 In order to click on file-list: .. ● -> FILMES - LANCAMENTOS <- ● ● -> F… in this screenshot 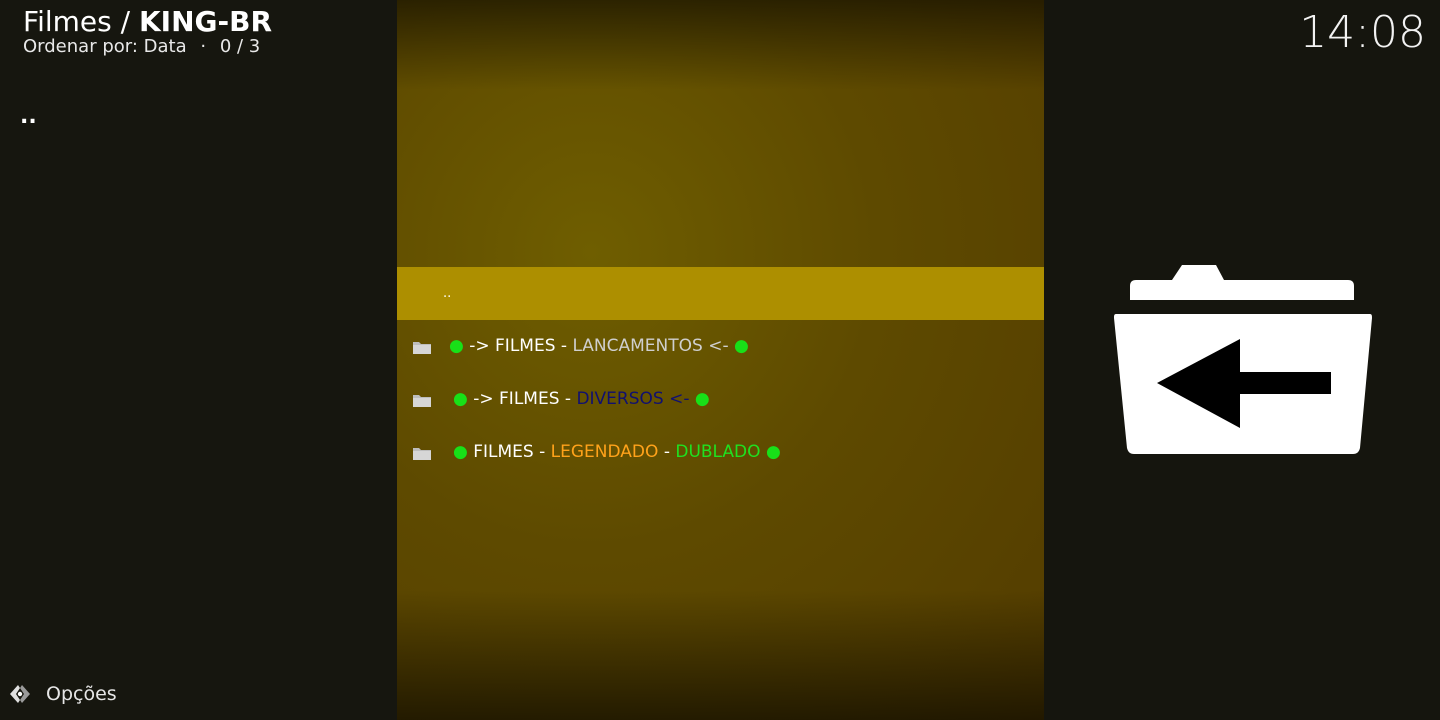, I will do `click(720, 373)`.